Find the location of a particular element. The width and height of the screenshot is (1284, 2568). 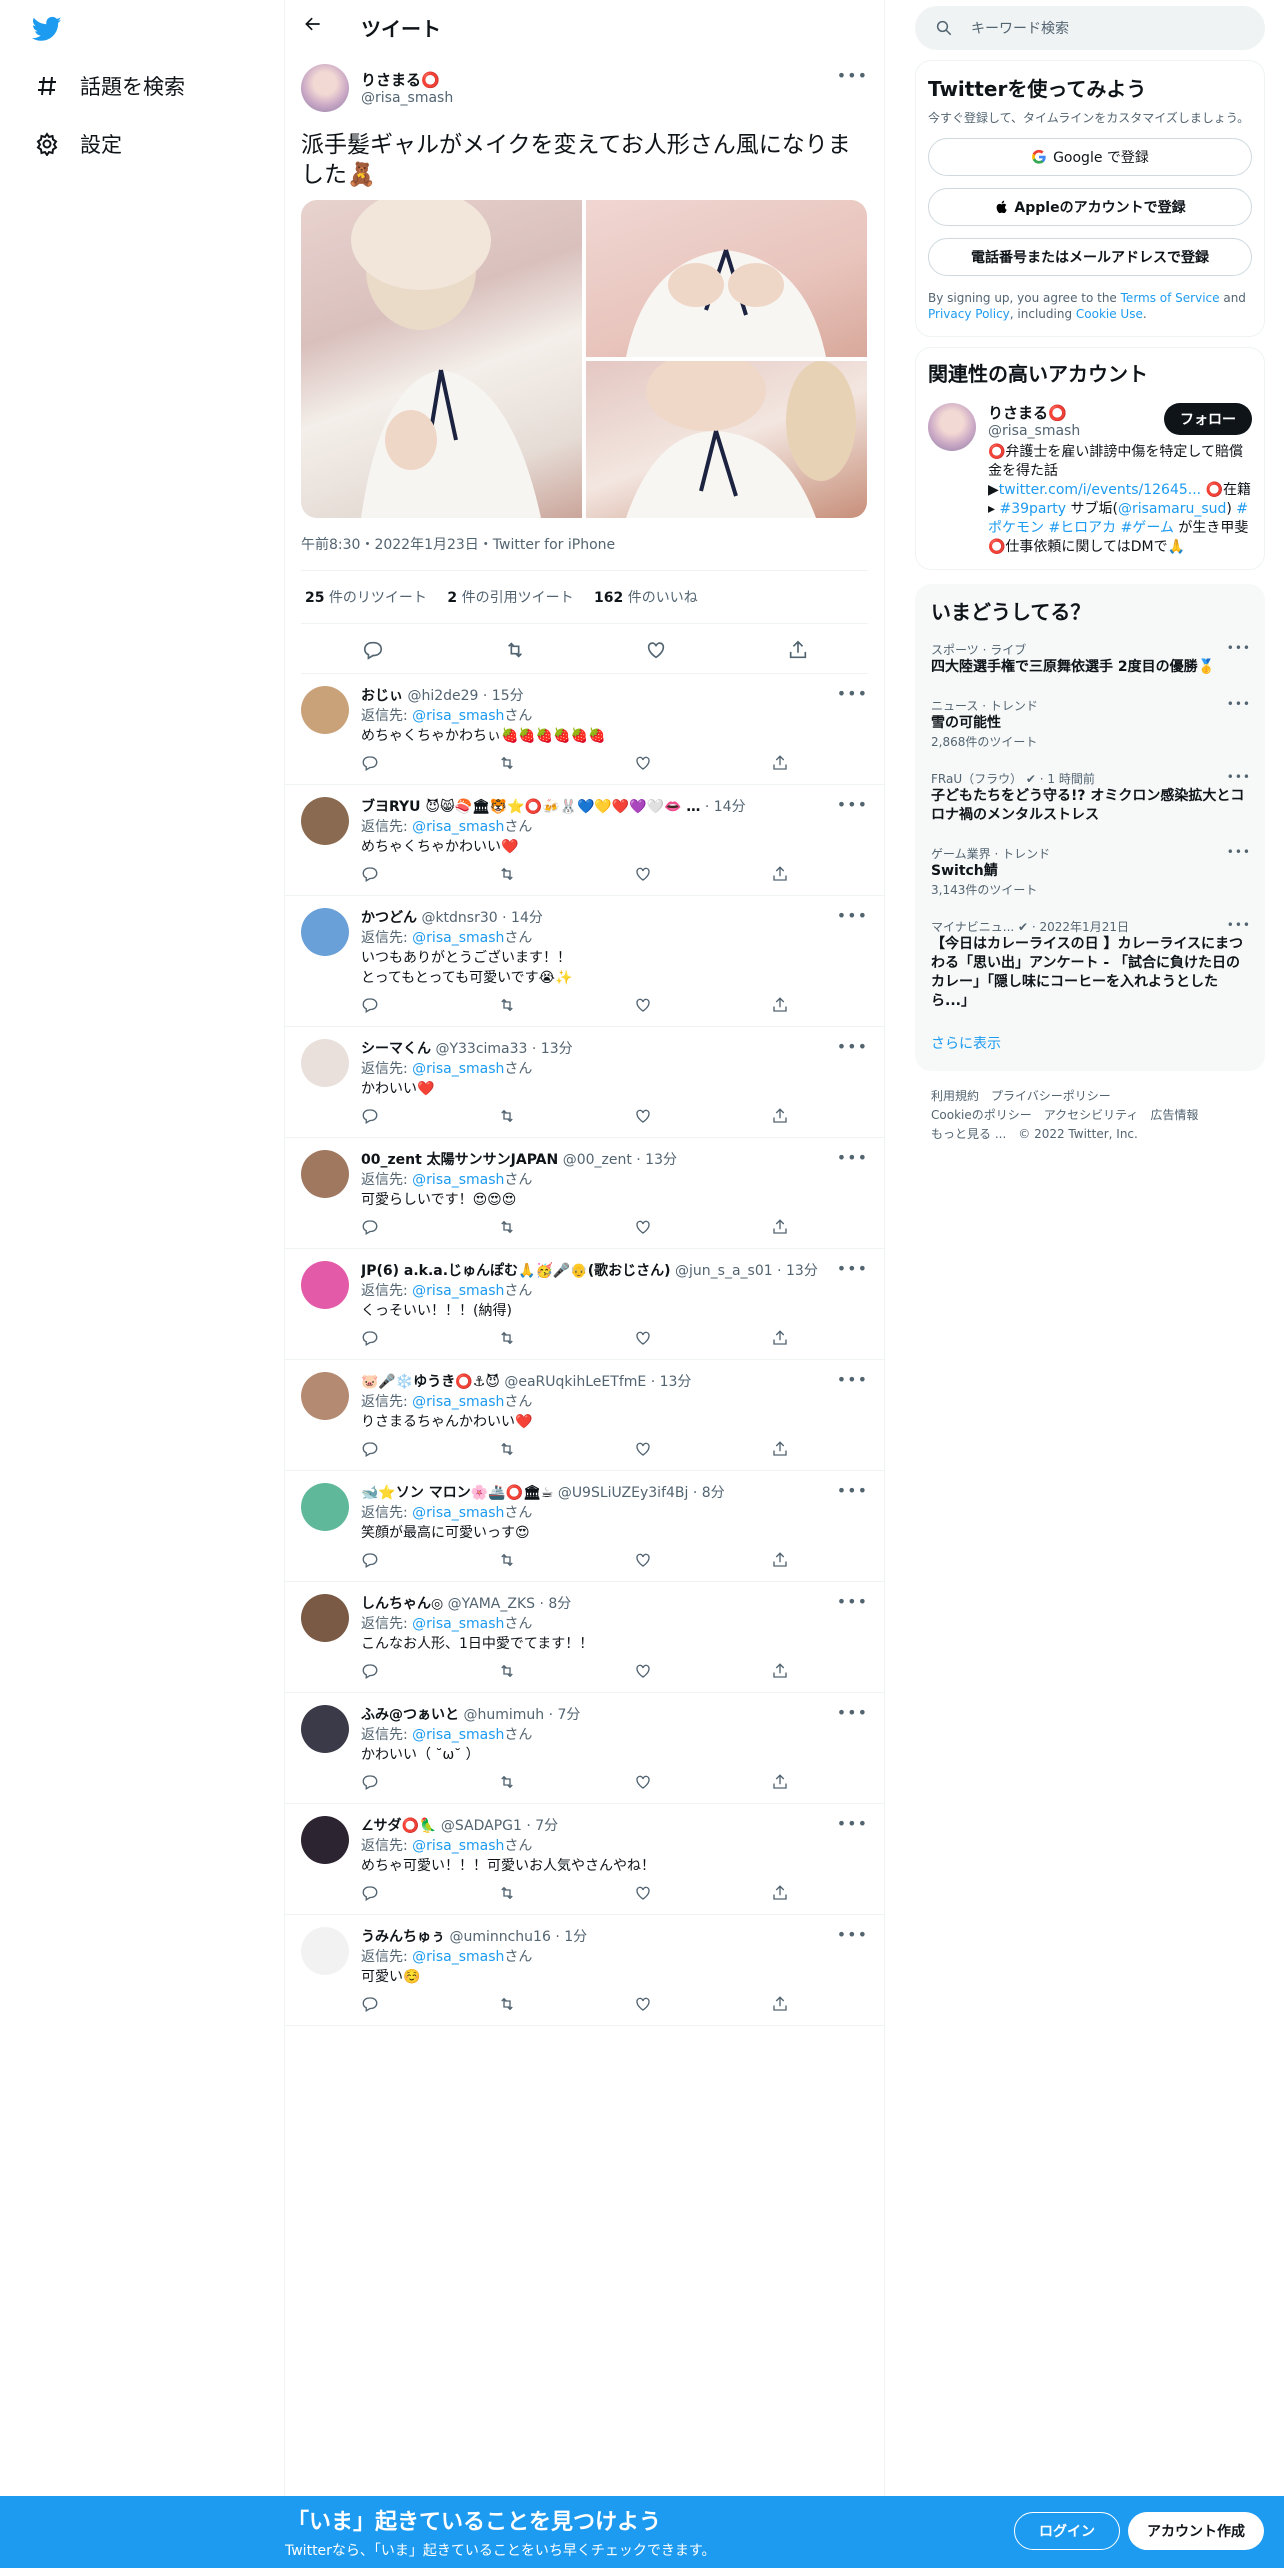

google-signup-button: Google で登録 is located at coordinates (1090, 157).